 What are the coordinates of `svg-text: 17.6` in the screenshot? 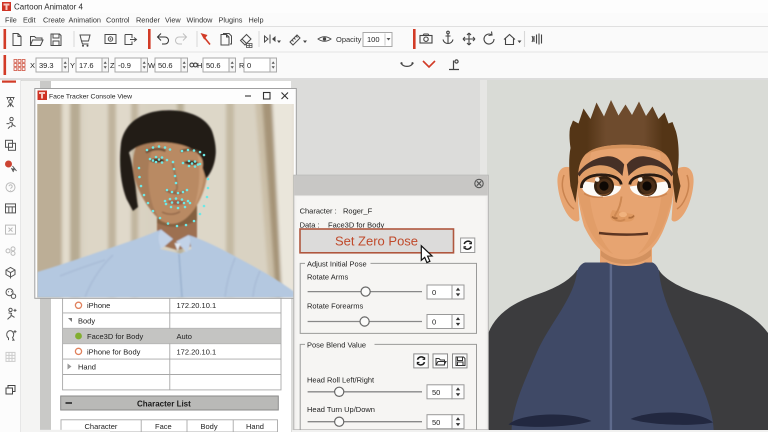 It's located at (86, 65).